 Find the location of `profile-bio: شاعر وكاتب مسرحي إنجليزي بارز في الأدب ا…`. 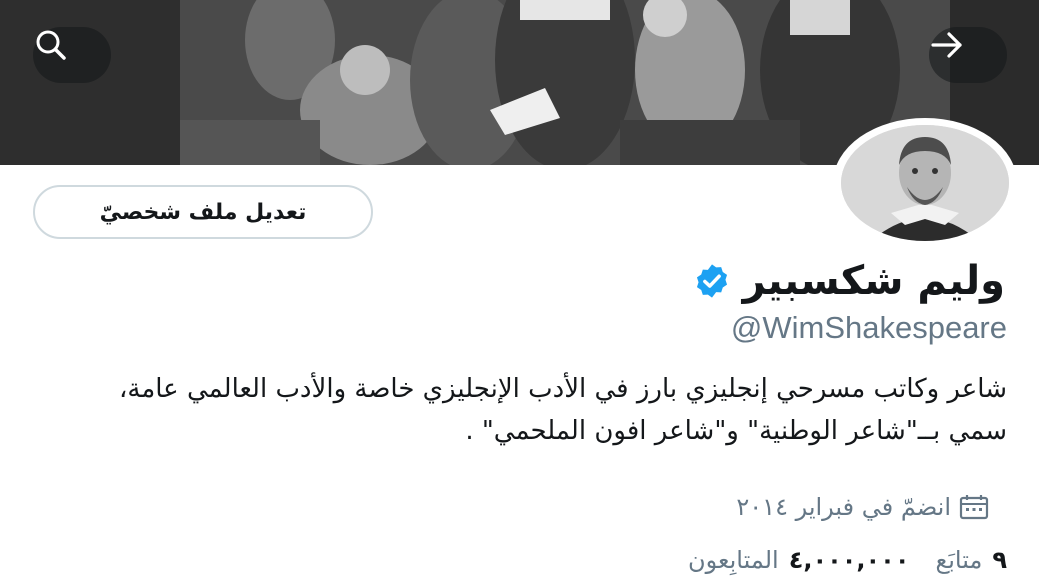

profile-bio: شاعر وكاتب مسرحي إنجليزي بارز في الأدب ا… is located at coordinates (563, 410).